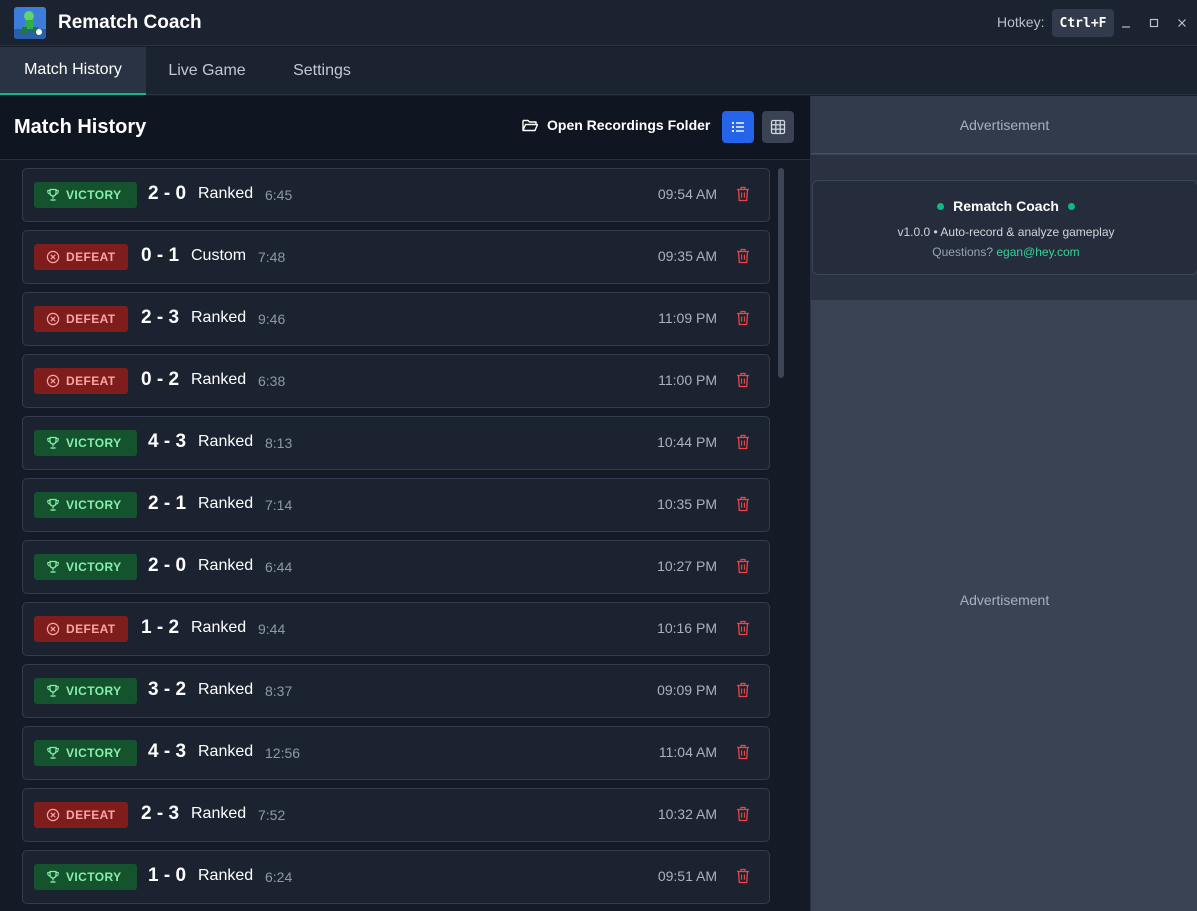 The image size is (1197, 911). I want to click on list-view-button, so click(738, 127).